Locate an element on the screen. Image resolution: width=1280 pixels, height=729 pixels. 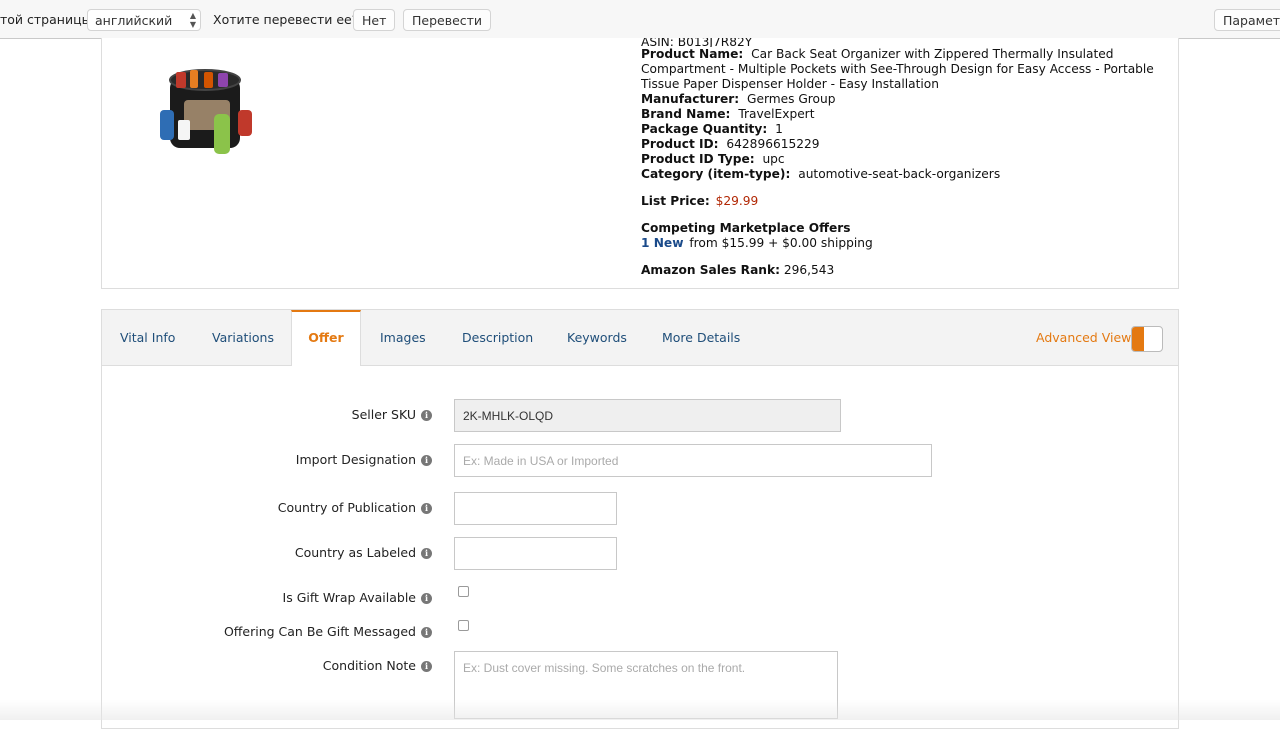
product-id-row: Product ID: 642896615229 is located at coordinates (906, 144).